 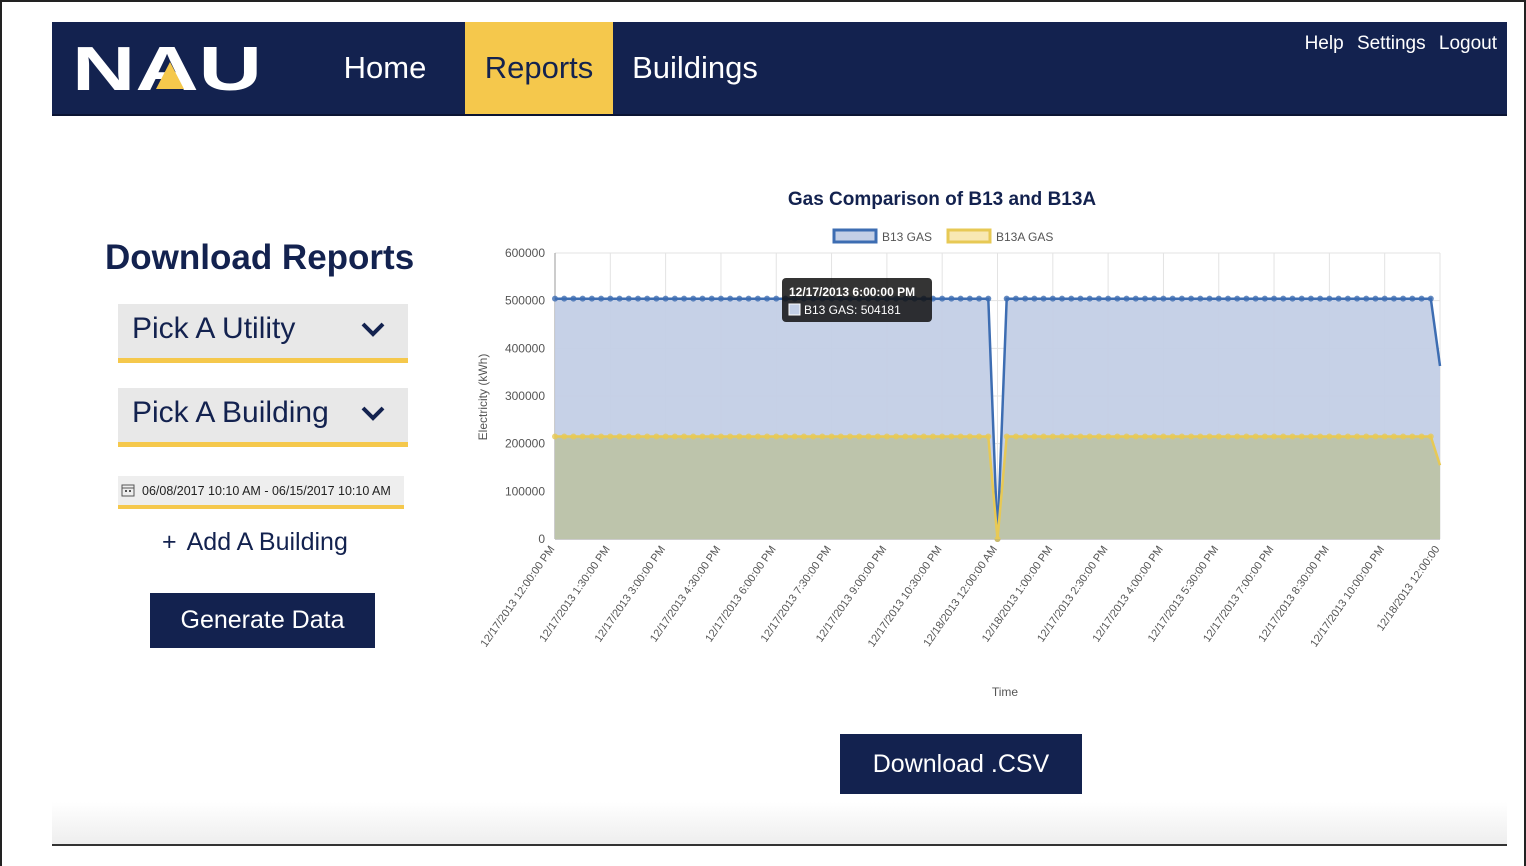 What do you see at coordinates (385, 68) in the screenshot?
I see `nav-home: Home` at bounding box center [385, 68].